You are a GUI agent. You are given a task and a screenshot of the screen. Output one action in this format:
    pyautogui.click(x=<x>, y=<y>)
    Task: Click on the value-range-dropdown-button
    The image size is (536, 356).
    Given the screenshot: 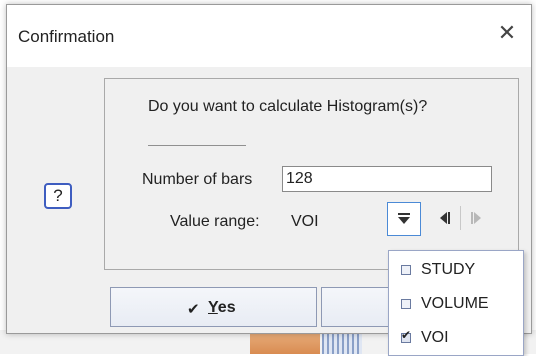 What is the action you would take?
    pyautogui.click(x=404, y=219)
    